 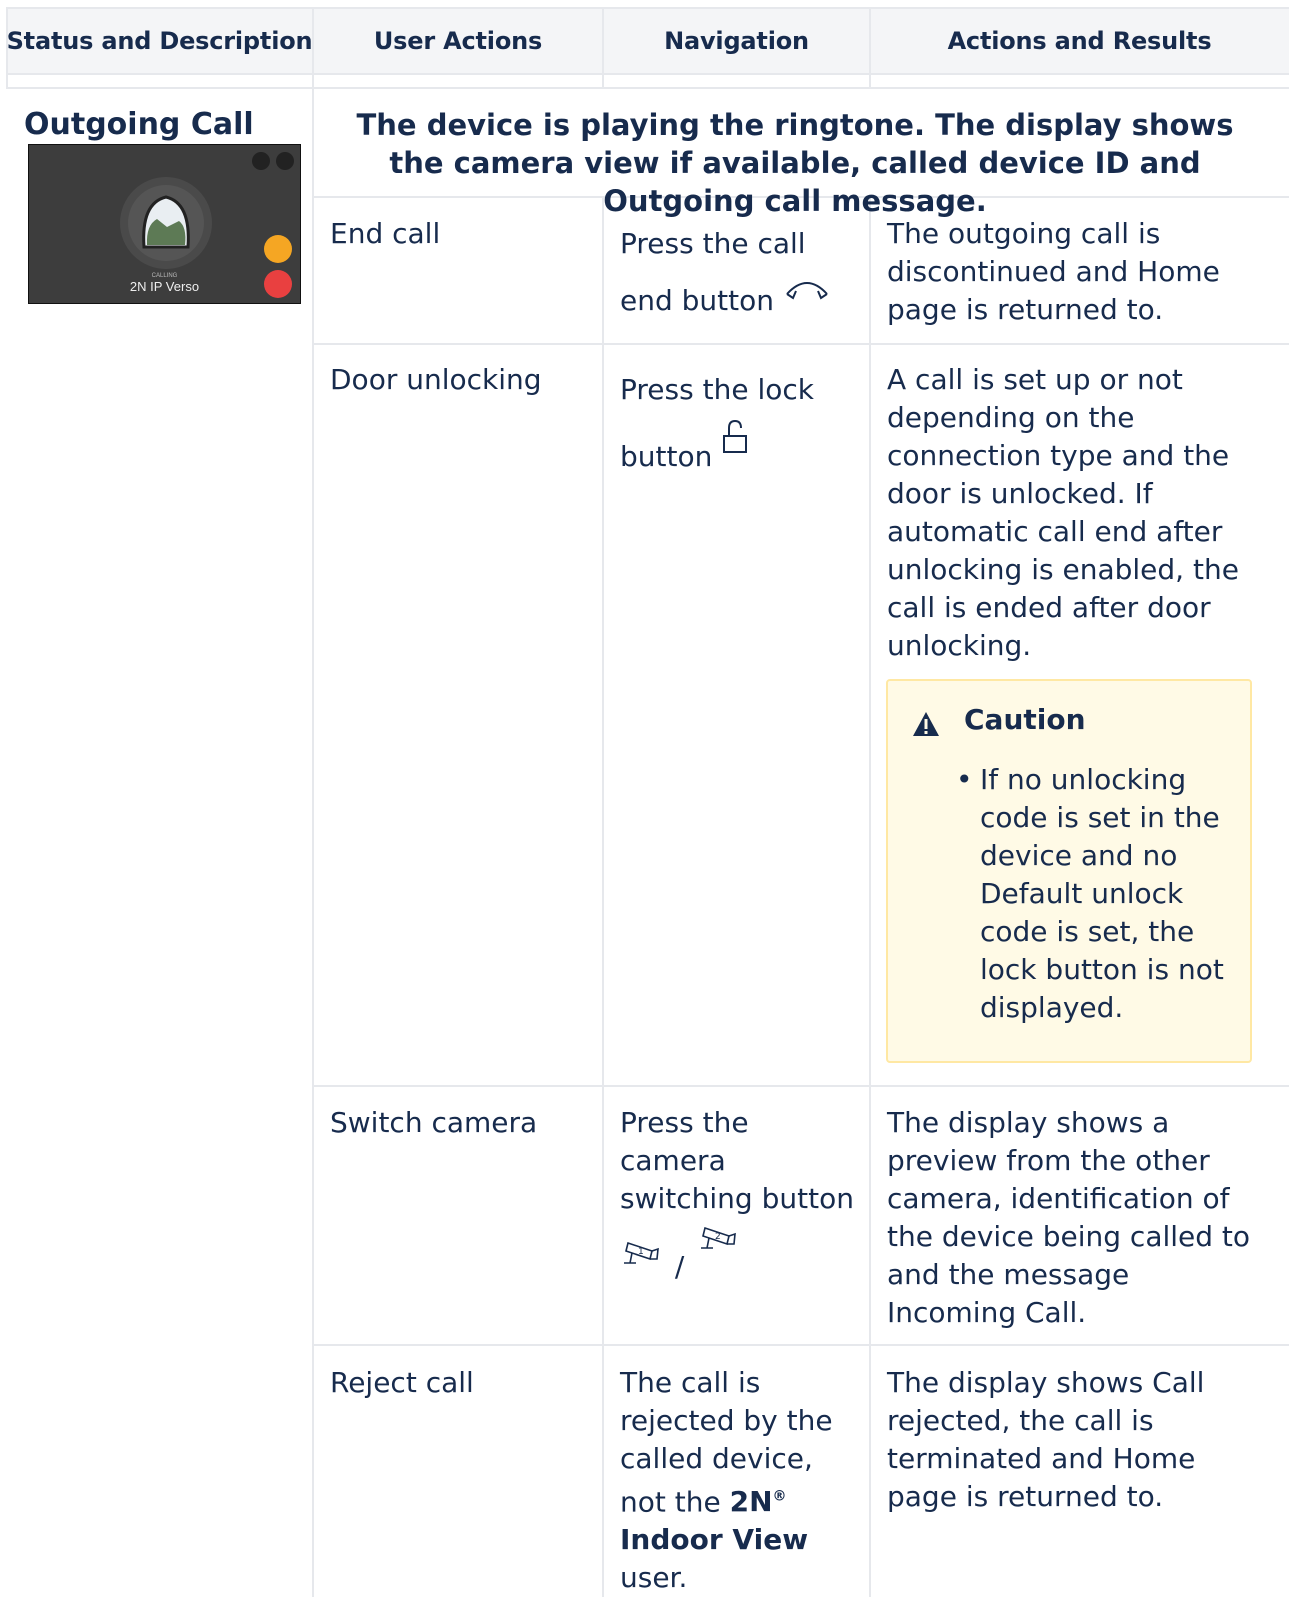 What do you see at coordinates (402, 1382) in the screenshot?
I see `user-action-reject-call: Reject call` at bounding box center [402, 1382].